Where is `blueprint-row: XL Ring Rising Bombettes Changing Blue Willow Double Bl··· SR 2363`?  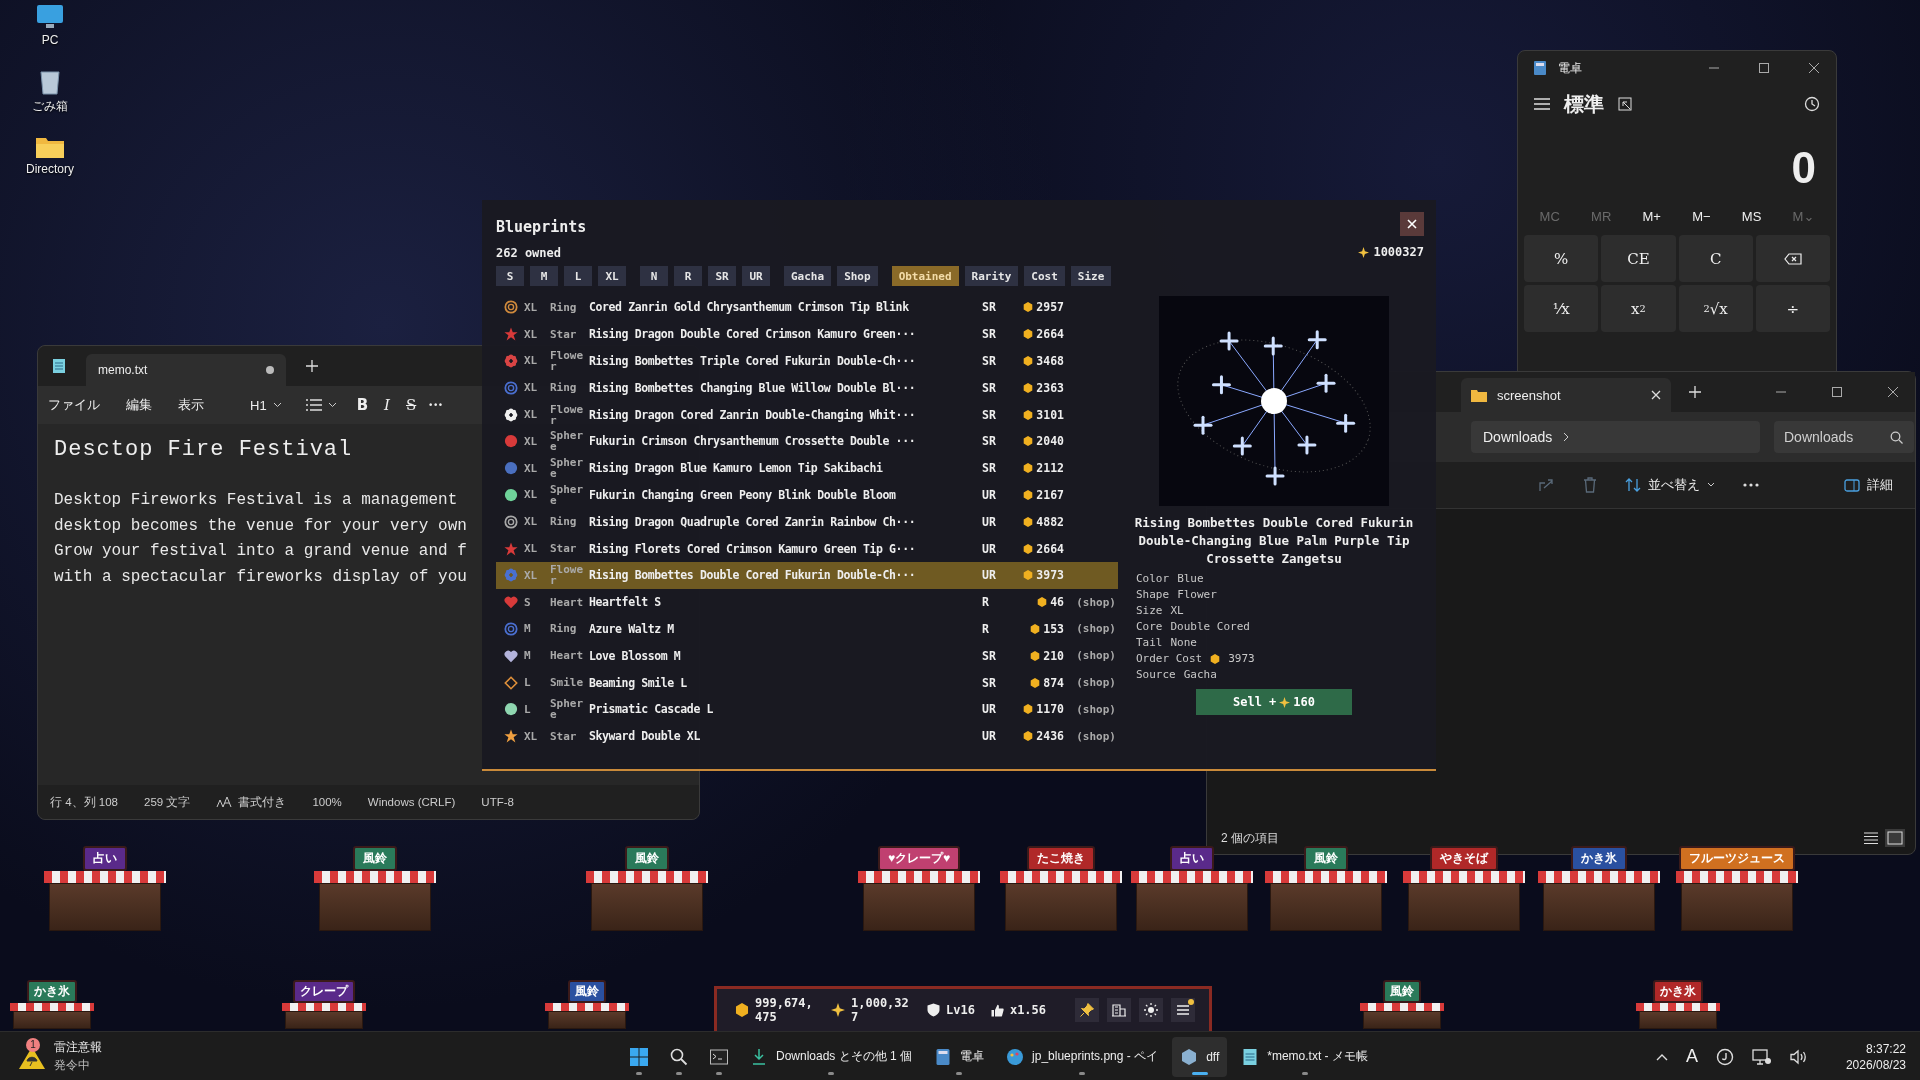 blueprint-row: XL Ring Rising Bombettes Changing Blue Willow Double Bl··· SR 2363 is located at coordinates (807, 388).